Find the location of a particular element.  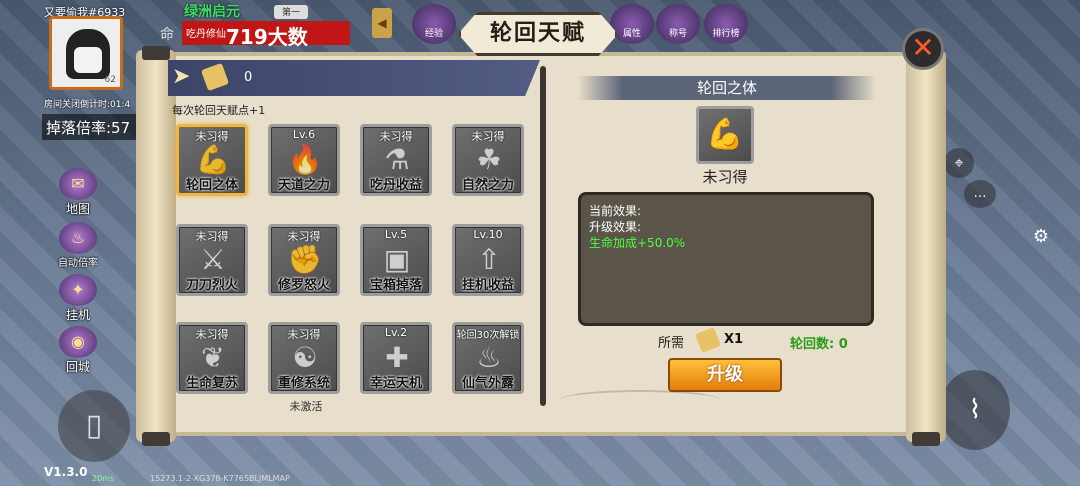

side-button-auto-rate: ♨ 自动倍率 is located at coordinates (78, 245).